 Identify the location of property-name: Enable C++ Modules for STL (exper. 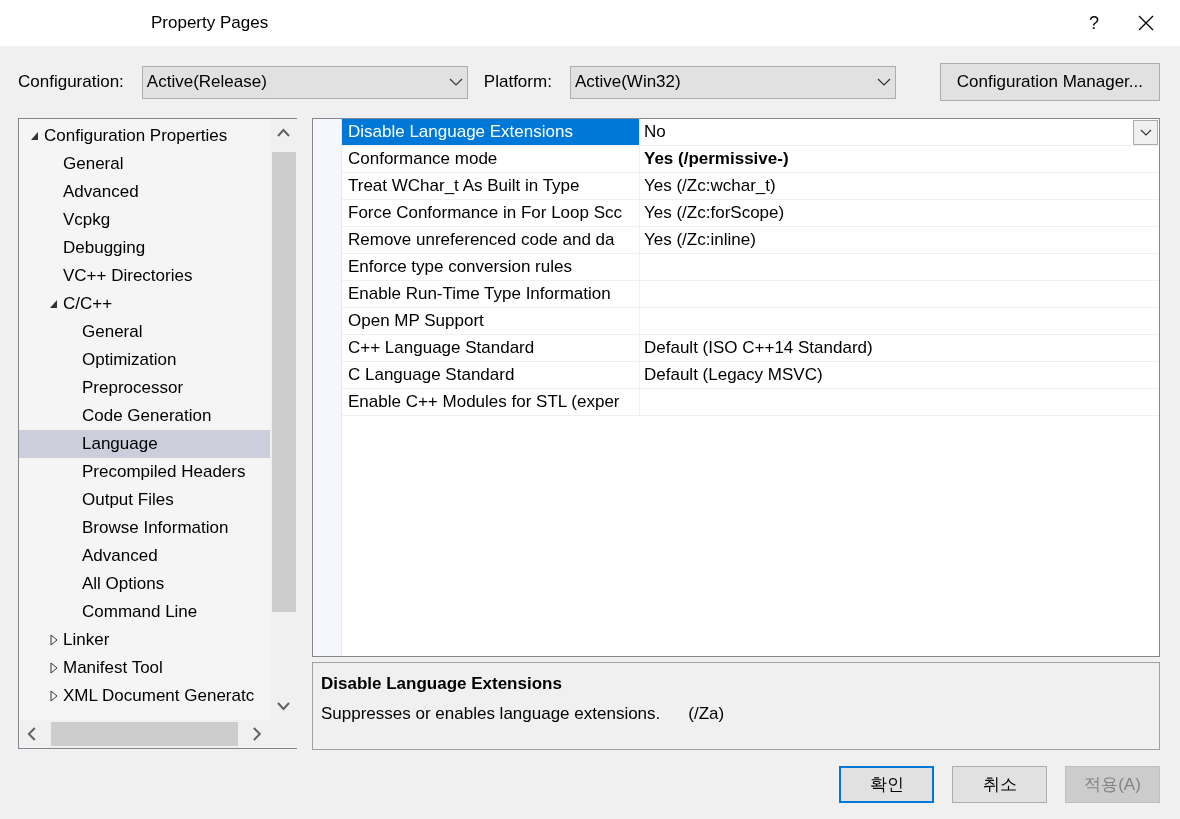
(491, 402).